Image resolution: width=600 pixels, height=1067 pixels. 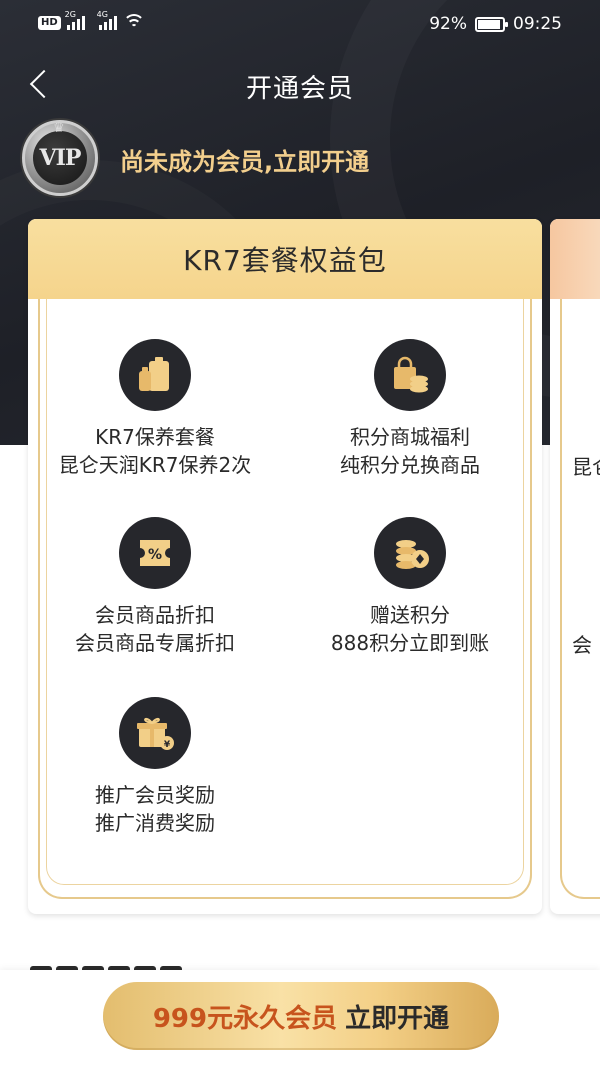 I want to click on benefit-desc: 昆仑天润KR7保养2次, so click(x=155, y=465).